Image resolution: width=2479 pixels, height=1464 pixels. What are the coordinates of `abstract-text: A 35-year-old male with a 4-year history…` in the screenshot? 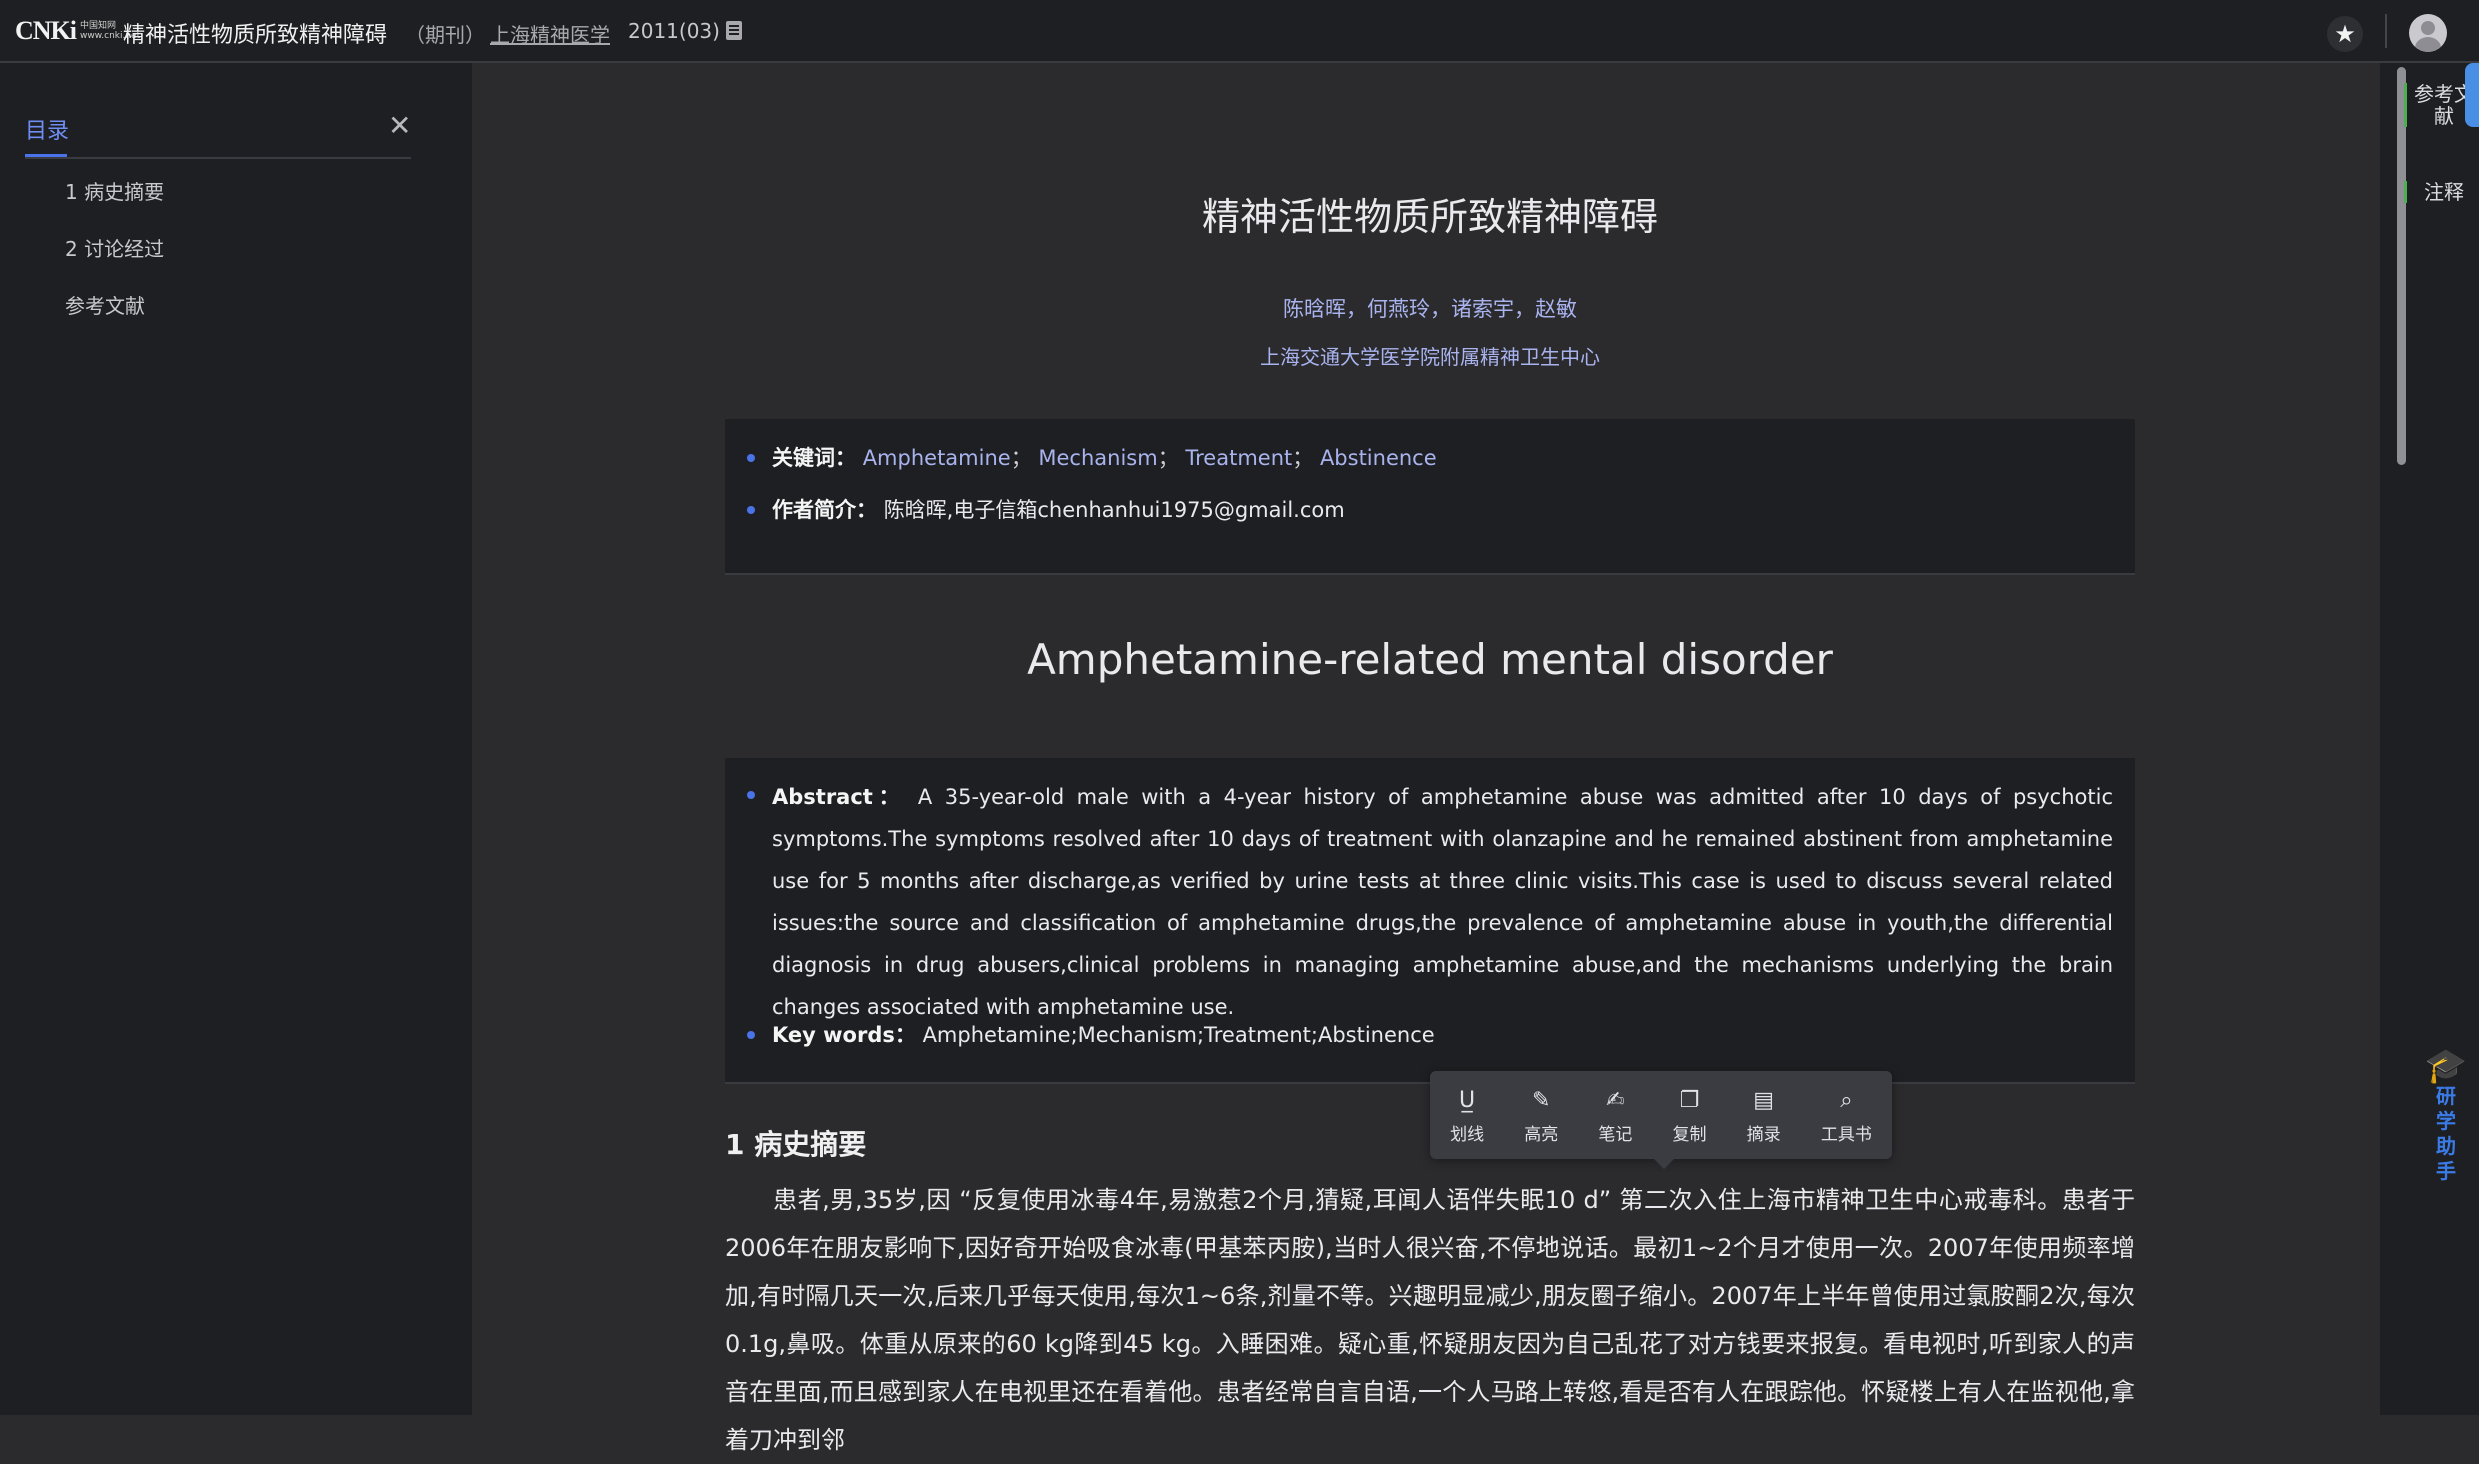 It's located at (1442, 902).